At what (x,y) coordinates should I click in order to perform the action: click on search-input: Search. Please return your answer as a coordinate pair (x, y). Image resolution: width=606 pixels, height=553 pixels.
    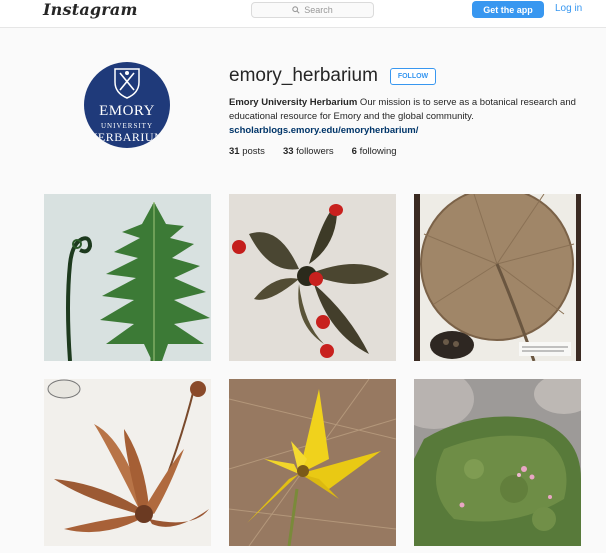
    Looking at the image, I should click on (312, 10).